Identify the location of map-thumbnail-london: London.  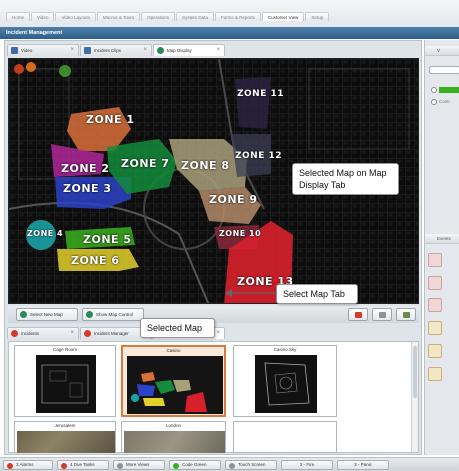
(173, 437).